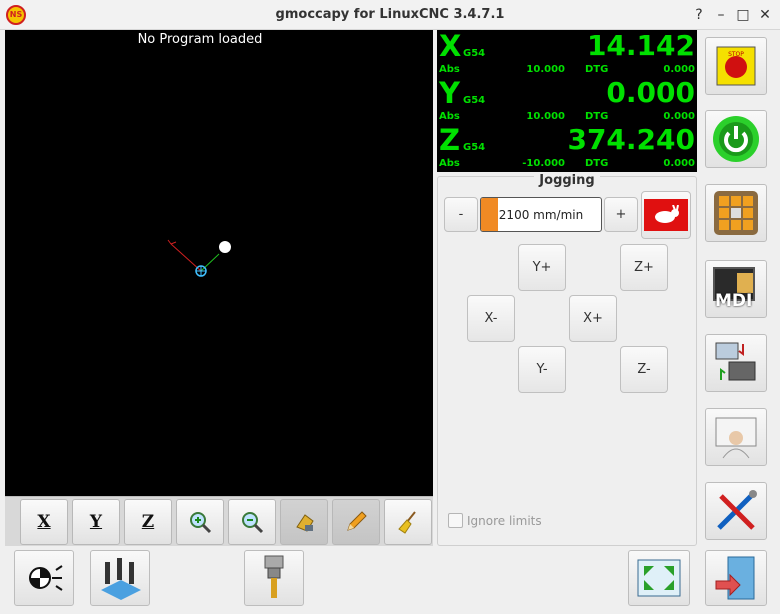 This screenshot has height=614, width=780. I want to click on broom-icon, so click(407, 522).